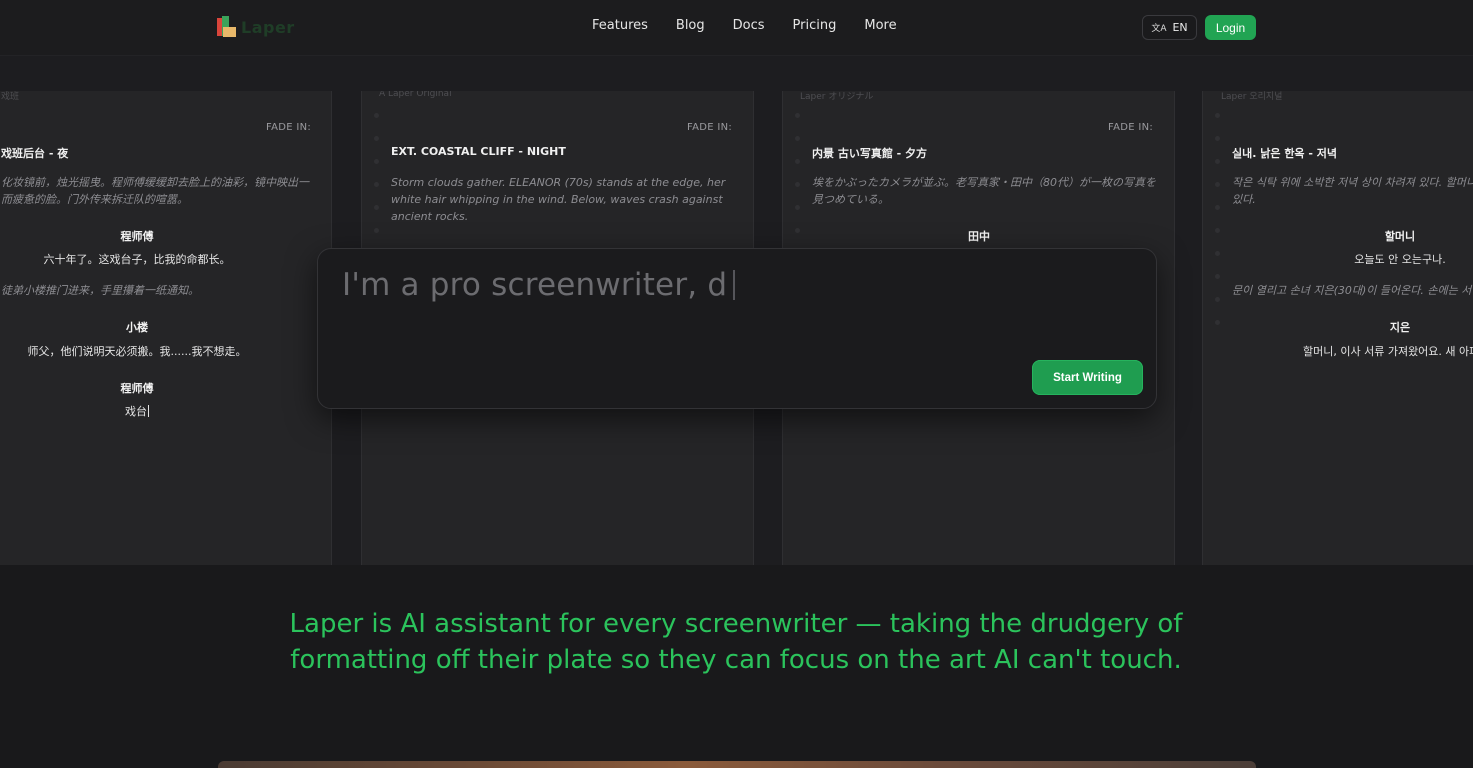 Image resolution: width=1473 pixels, height=768 pixels. I want to click on nav-item-features: Features, so click(620, 25).